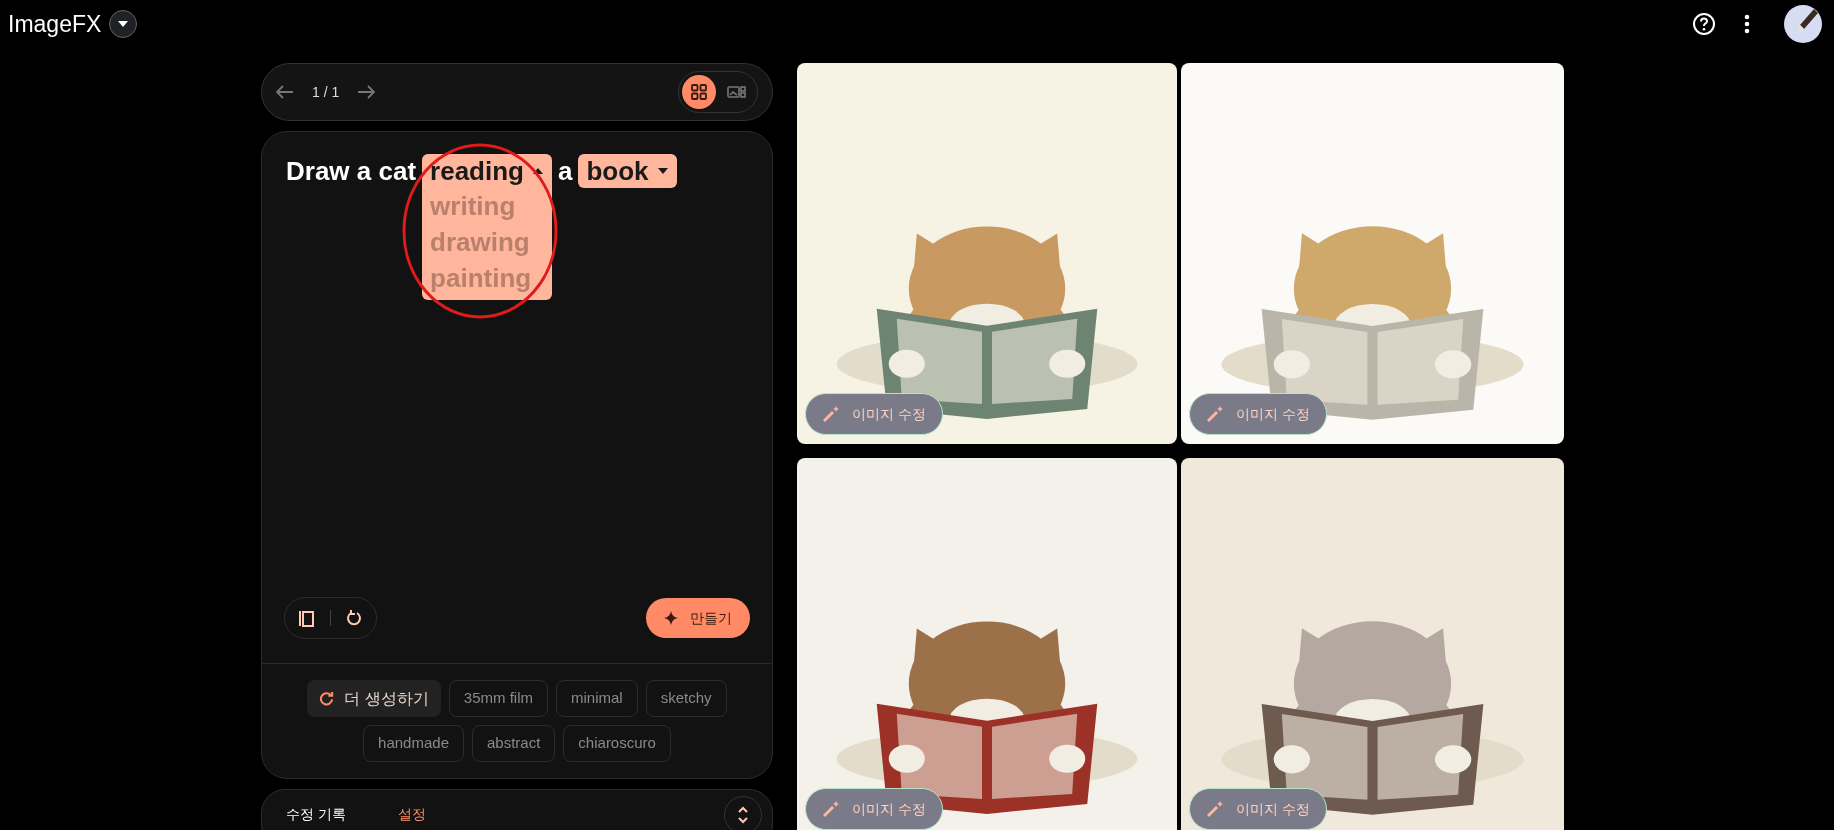  I want to click on grid-icon, so click(699, 92).